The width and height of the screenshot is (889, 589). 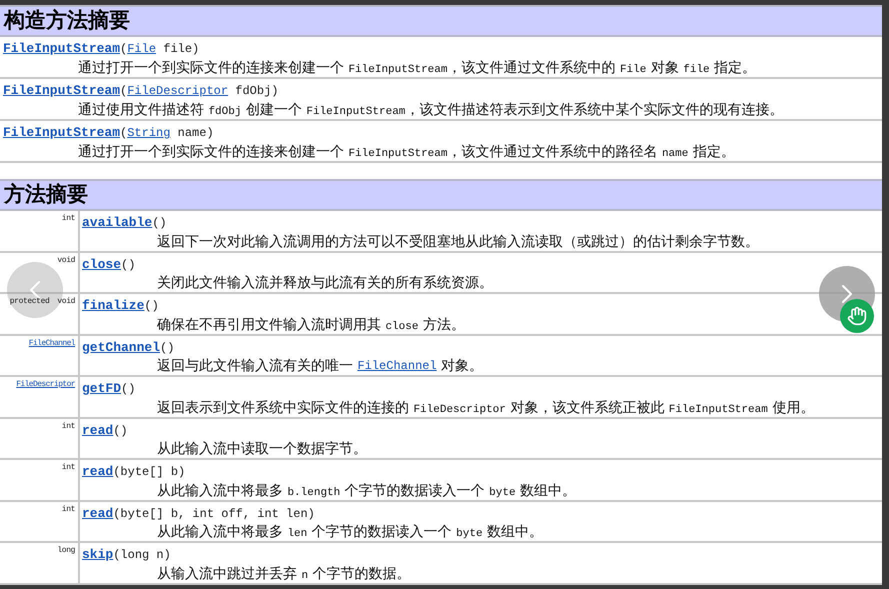 What do you see at coordinates (284, 574) in the screenshot?
I see `description-text: 从输入流中跳过并丢弃 n 个字节的数据。` at bounding box center [284, 574].